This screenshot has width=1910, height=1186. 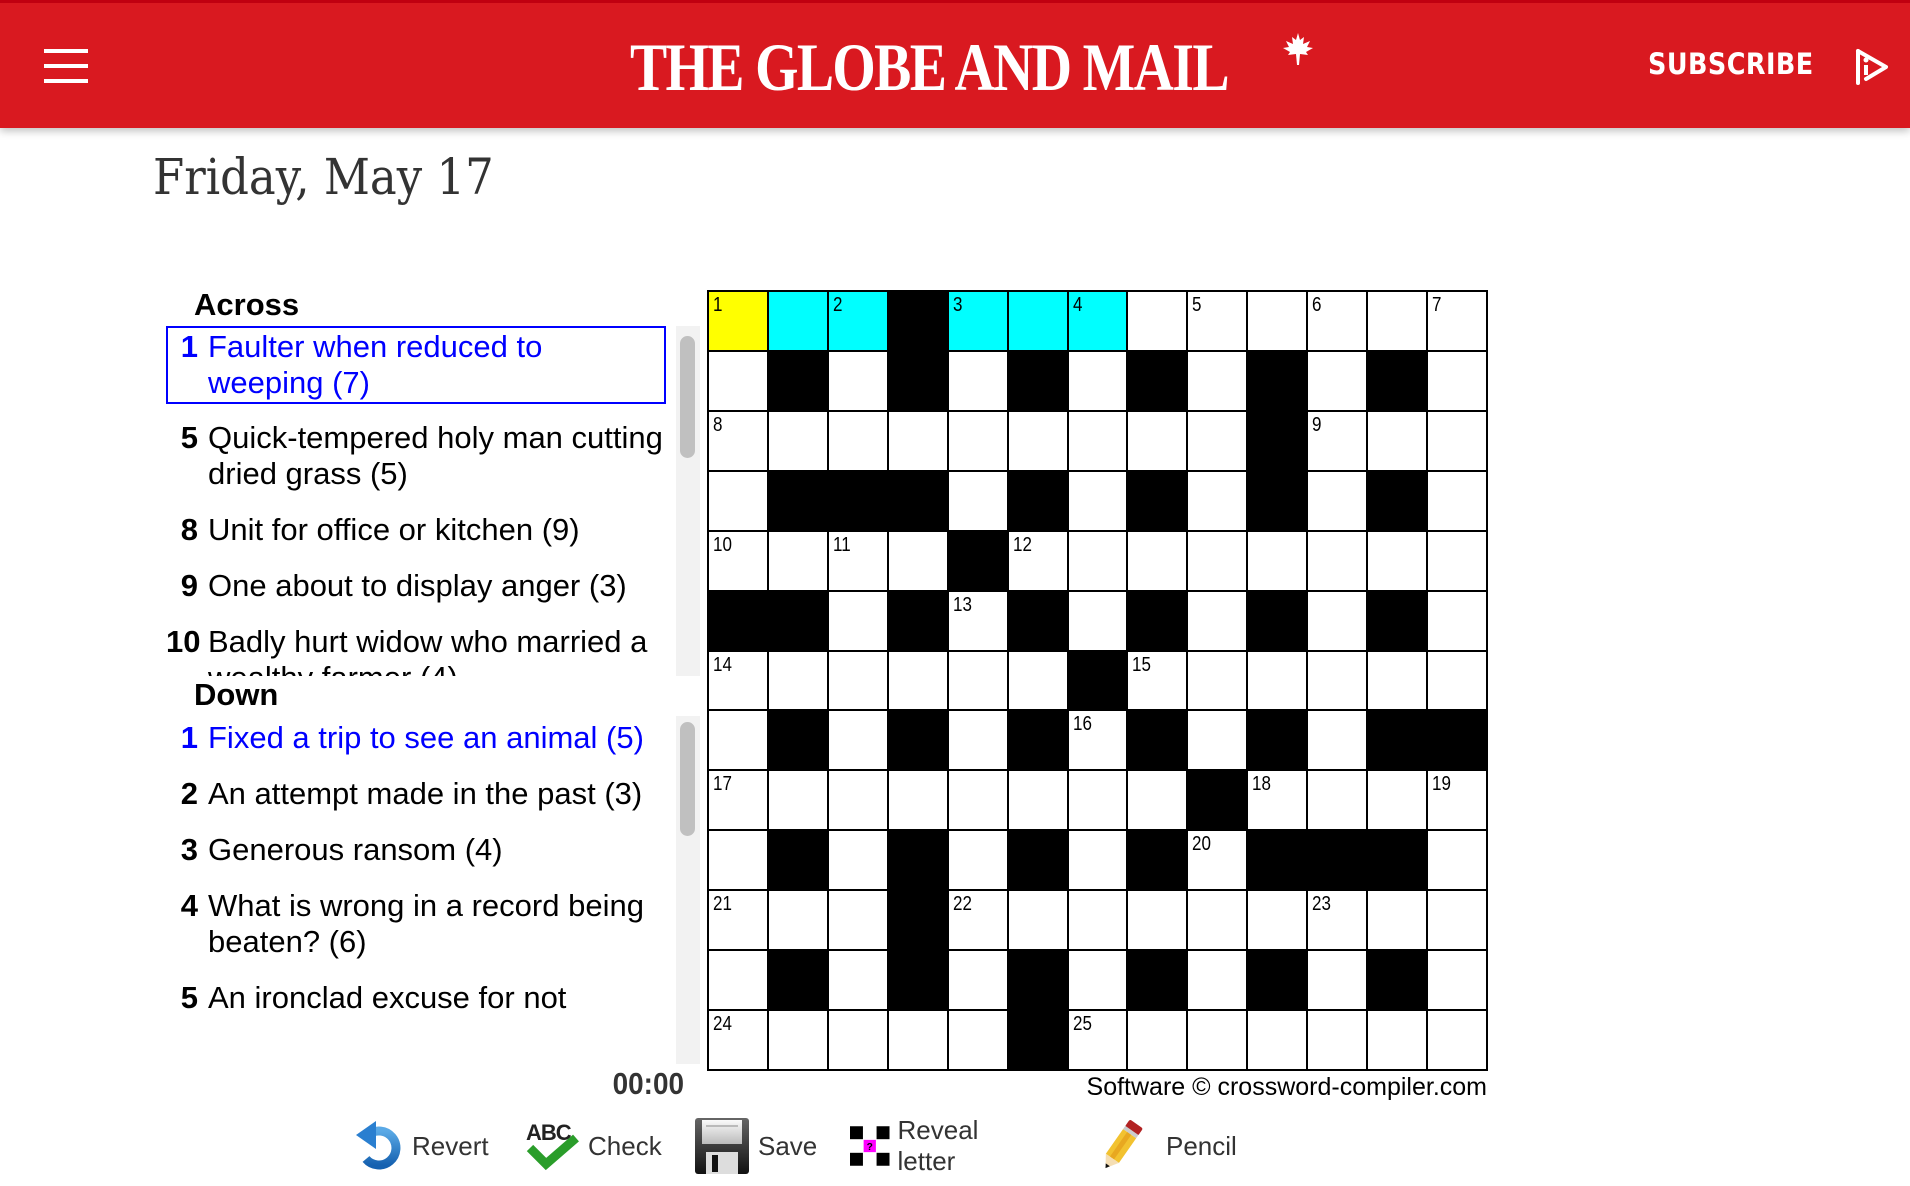 I want to click on grid-cell-r8-c6, so click(x=1097, y=800).